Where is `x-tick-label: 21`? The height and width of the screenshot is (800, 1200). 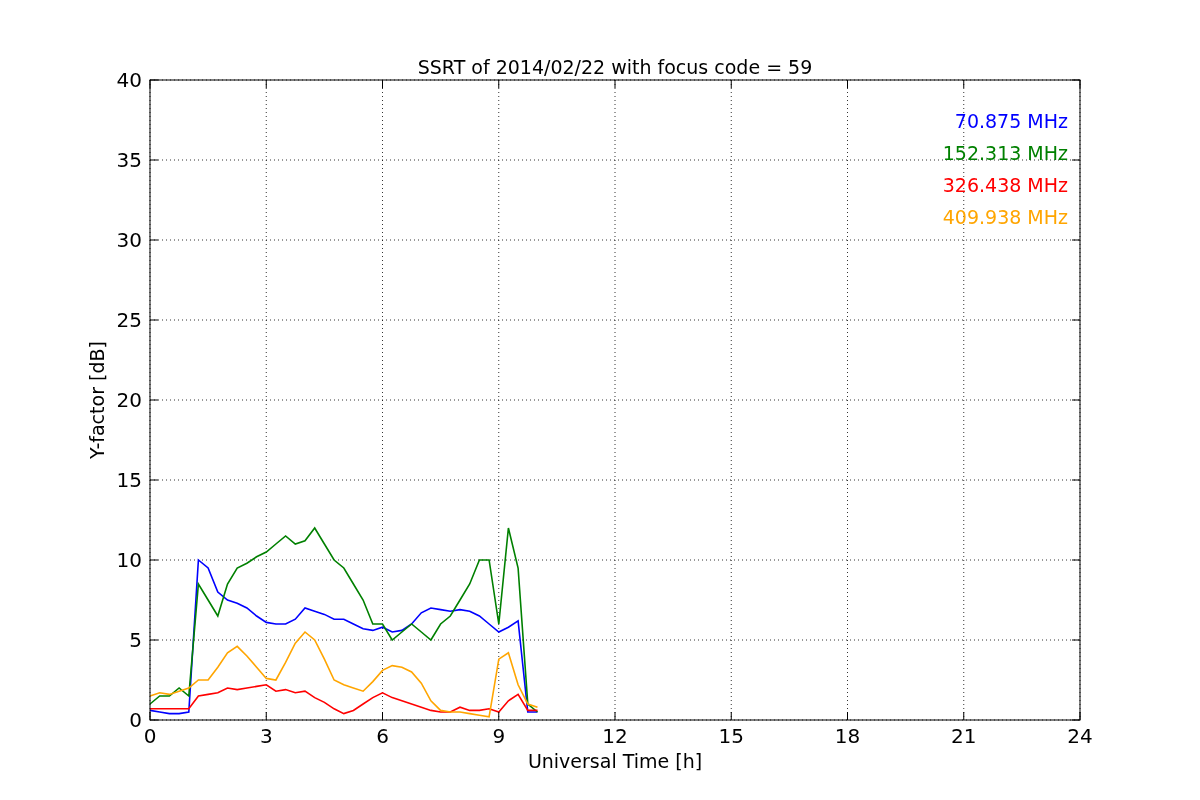
x-tick-label: 21 is located at coordinates (964, 736).